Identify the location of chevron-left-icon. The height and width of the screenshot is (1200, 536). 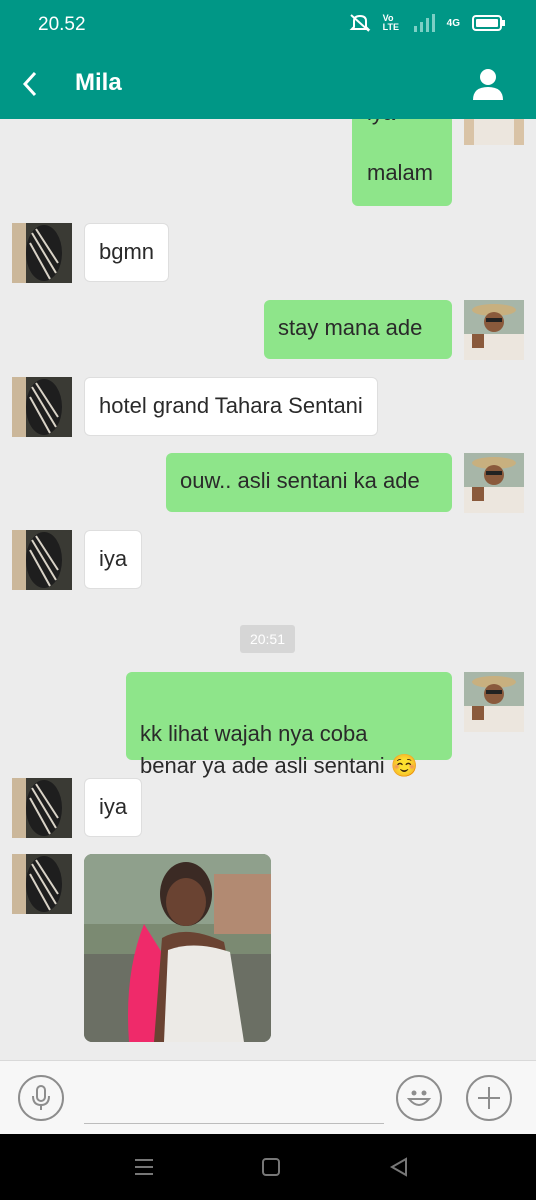
(29, 84).